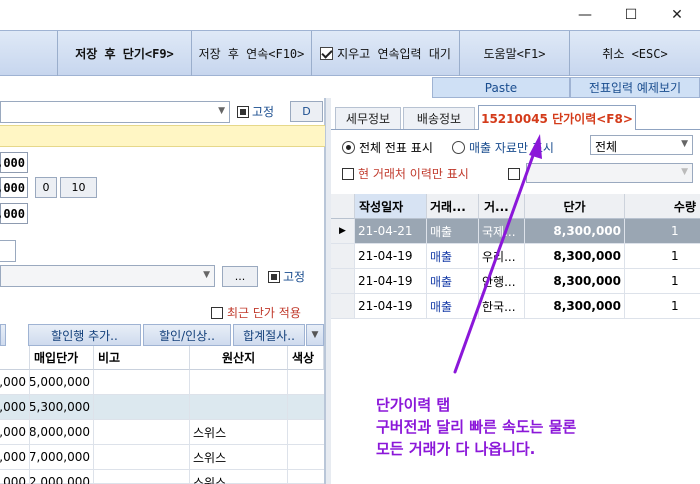 The image size is (700, 484). I want to click on annotation-text: 단가이력 탭 구버전과 달리 빠른 속도는 물론 모든 거래가 다 나옵니다., so click(476, 427).